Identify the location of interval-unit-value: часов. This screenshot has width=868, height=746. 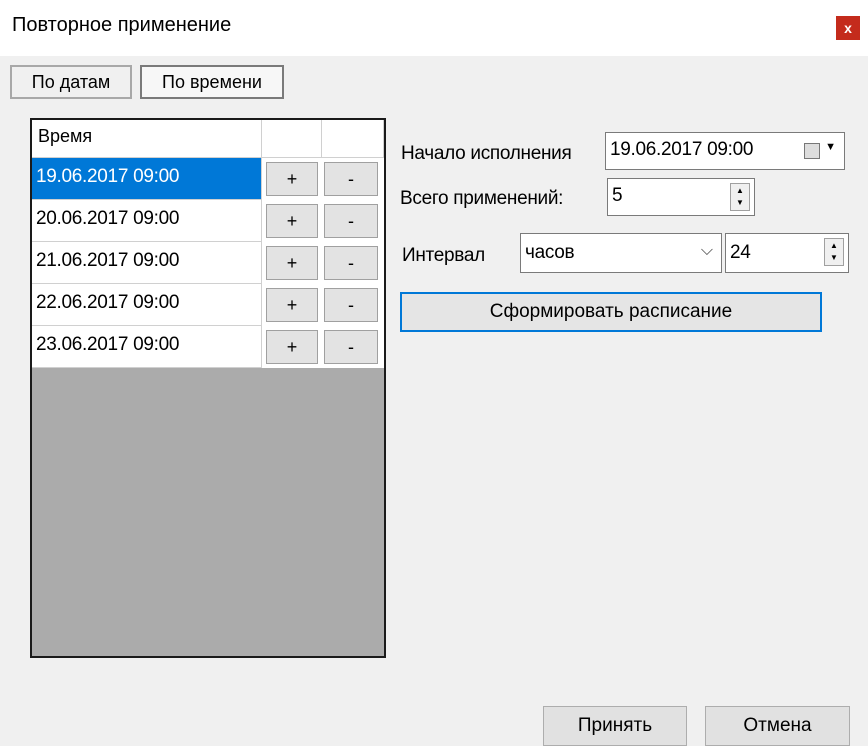
(550, 252).